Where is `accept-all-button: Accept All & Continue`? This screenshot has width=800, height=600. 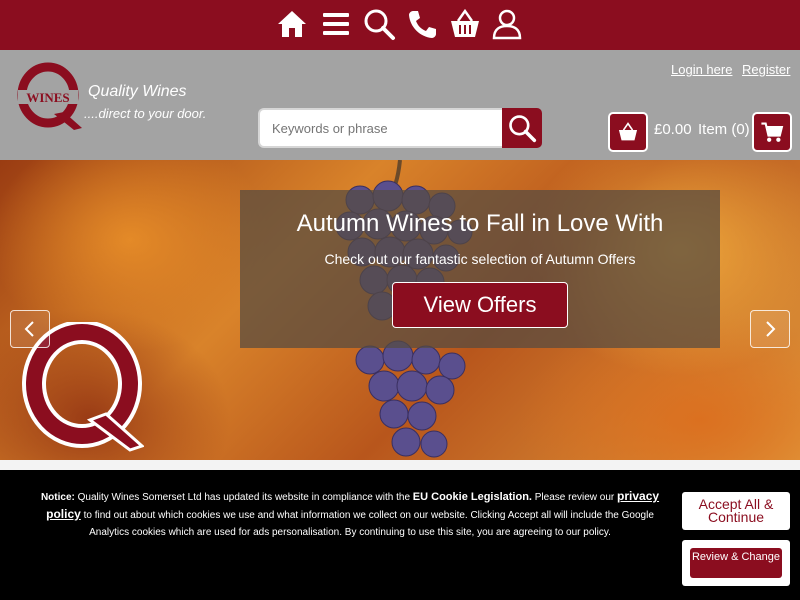 accept-all-button: Accept All & Continue is located at coordinates (736, 511).